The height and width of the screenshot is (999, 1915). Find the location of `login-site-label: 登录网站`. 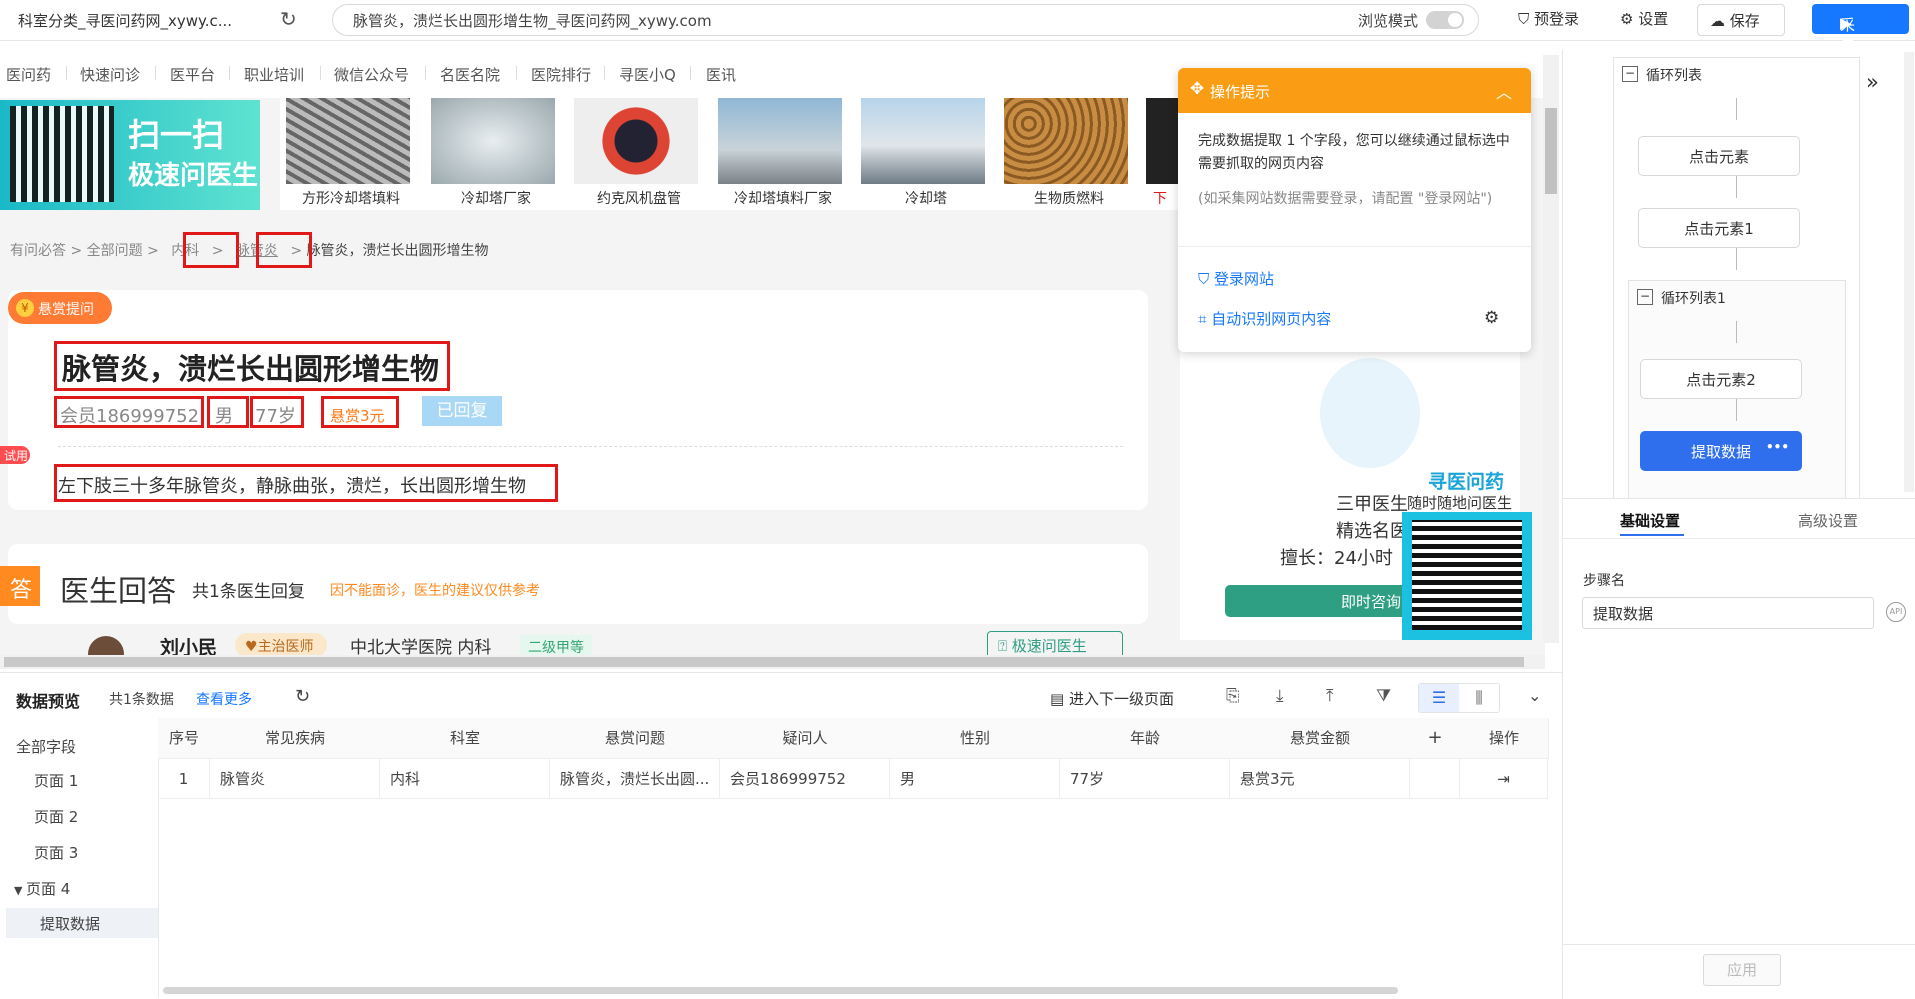

login-site-label: 登录网站 is located at coordinates (1244, 279).